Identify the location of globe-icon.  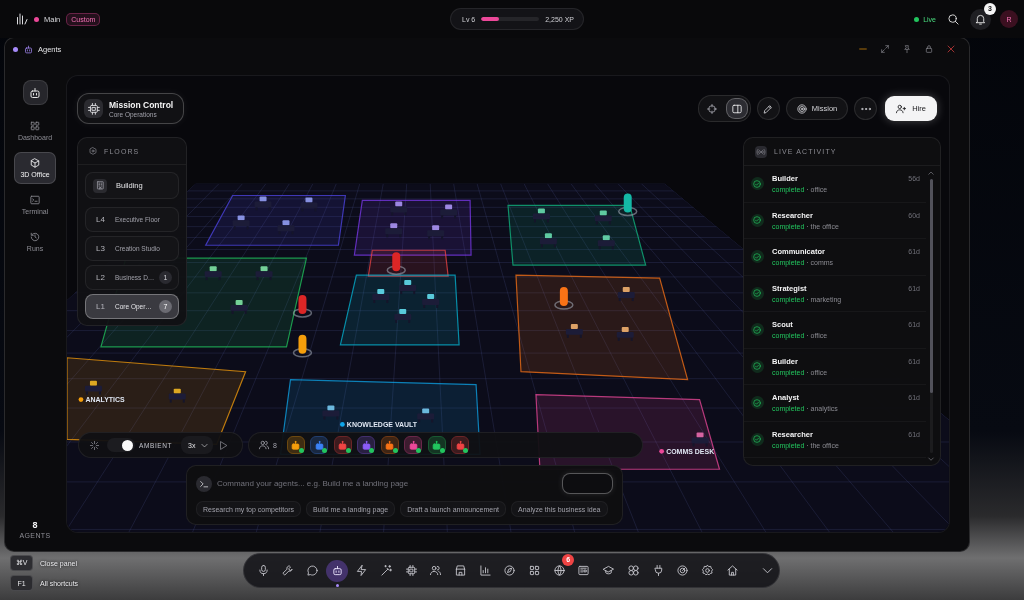
(559, 570).